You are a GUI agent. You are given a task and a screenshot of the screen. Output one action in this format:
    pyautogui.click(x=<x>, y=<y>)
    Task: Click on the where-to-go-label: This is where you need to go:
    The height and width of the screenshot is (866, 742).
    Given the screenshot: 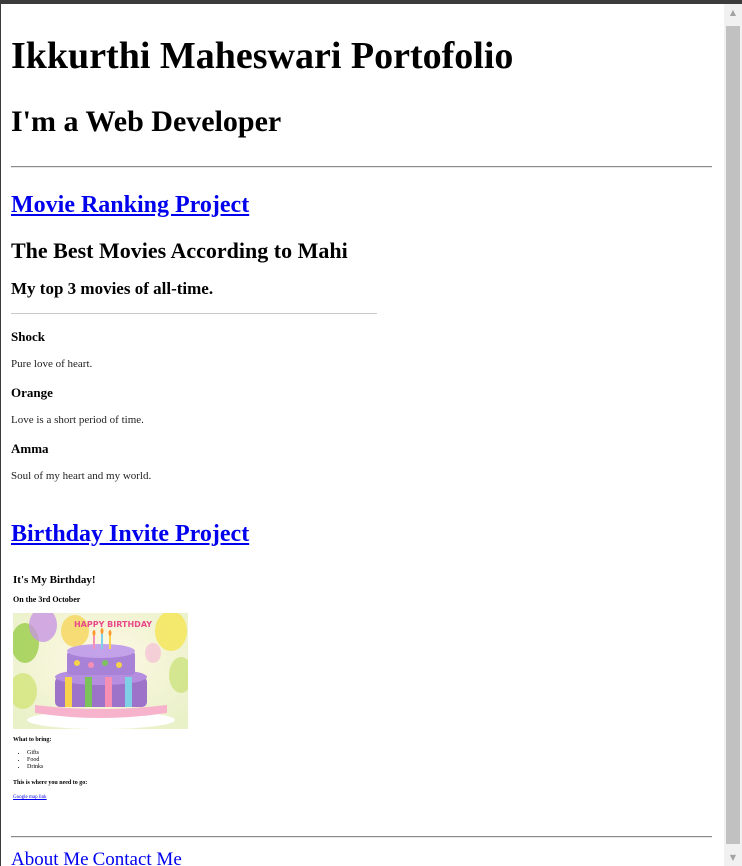 What is the action you would take?
    pyautogui.click(x=50, y=783)
    